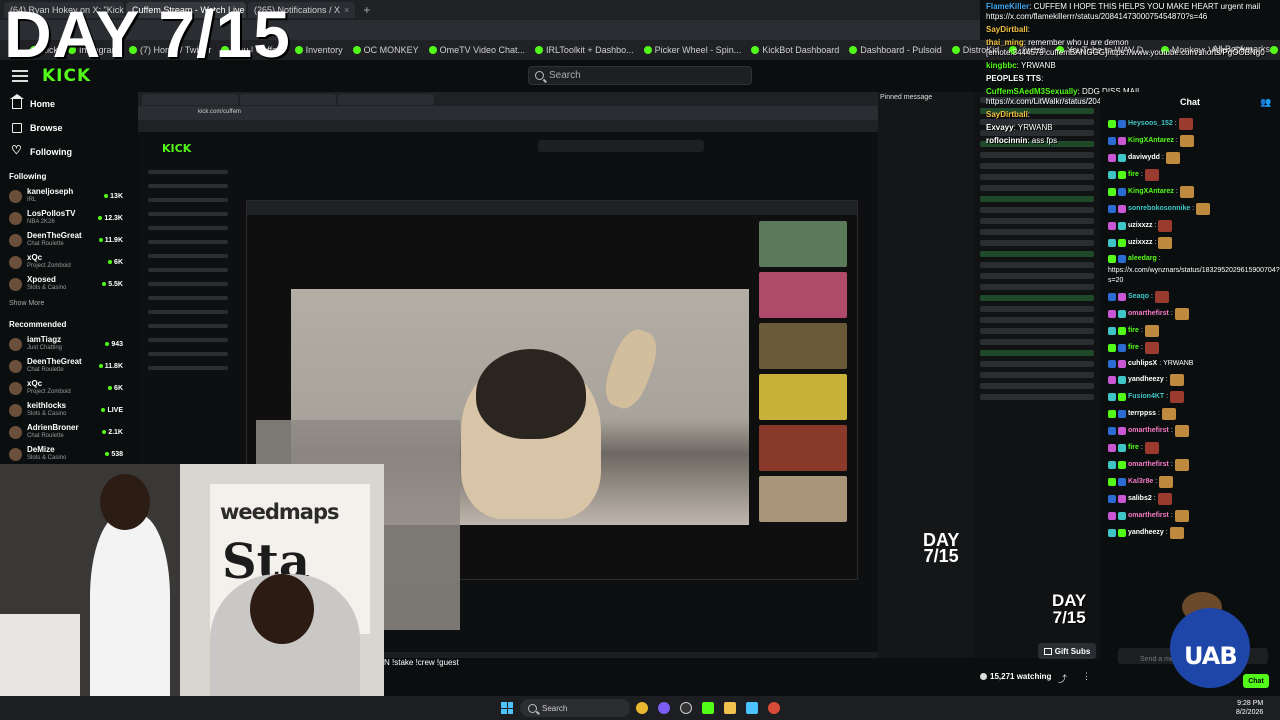 This screenshot has width=1280, height=720. Describe the element at coordinates (45, 436) in the screenshot. I see `channel-category: Chat Roulette` at that location.